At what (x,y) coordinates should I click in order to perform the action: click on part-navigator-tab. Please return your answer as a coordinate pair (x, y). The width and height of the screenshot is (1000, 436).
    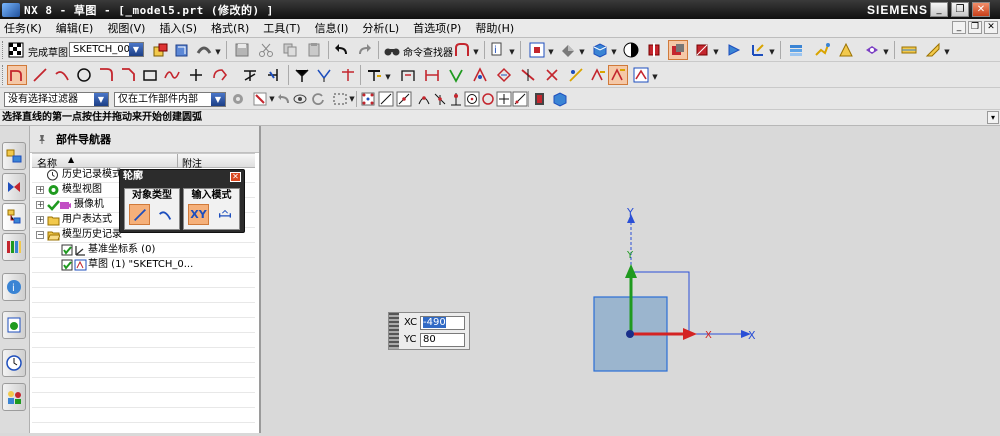
    Looking at the image, I should click on (14, 217).